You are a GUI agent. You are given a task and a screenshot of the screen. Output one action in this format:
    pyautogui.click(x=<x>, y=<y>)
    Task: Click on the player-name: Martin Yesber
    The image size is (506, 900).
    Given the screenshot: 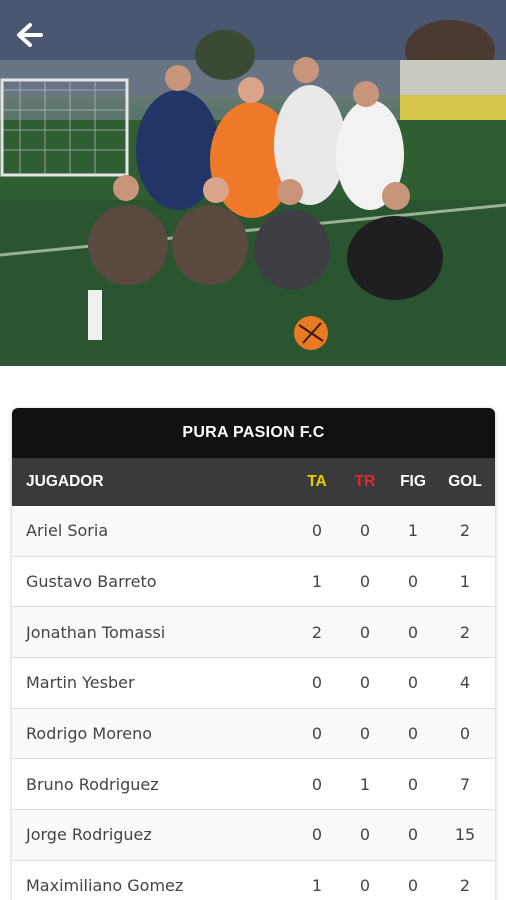 What is the action you would take?
    pyautogui.click(x=80, y=683)
    